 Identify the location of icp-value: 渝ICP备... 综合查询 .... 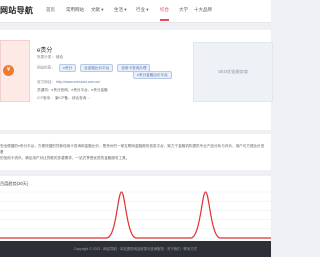
(73, 98).